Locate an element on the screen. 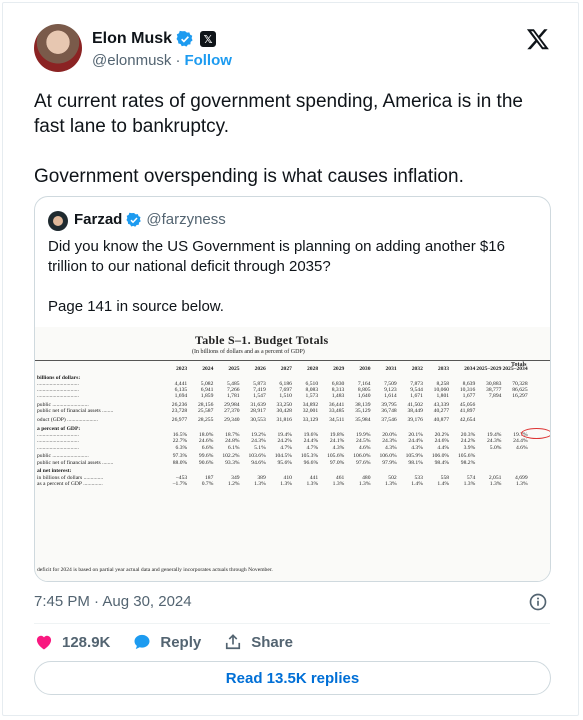 The width and height of the screenshot is (583, 720). doc-cell: 4.3% is located at coordinates (338, 447).